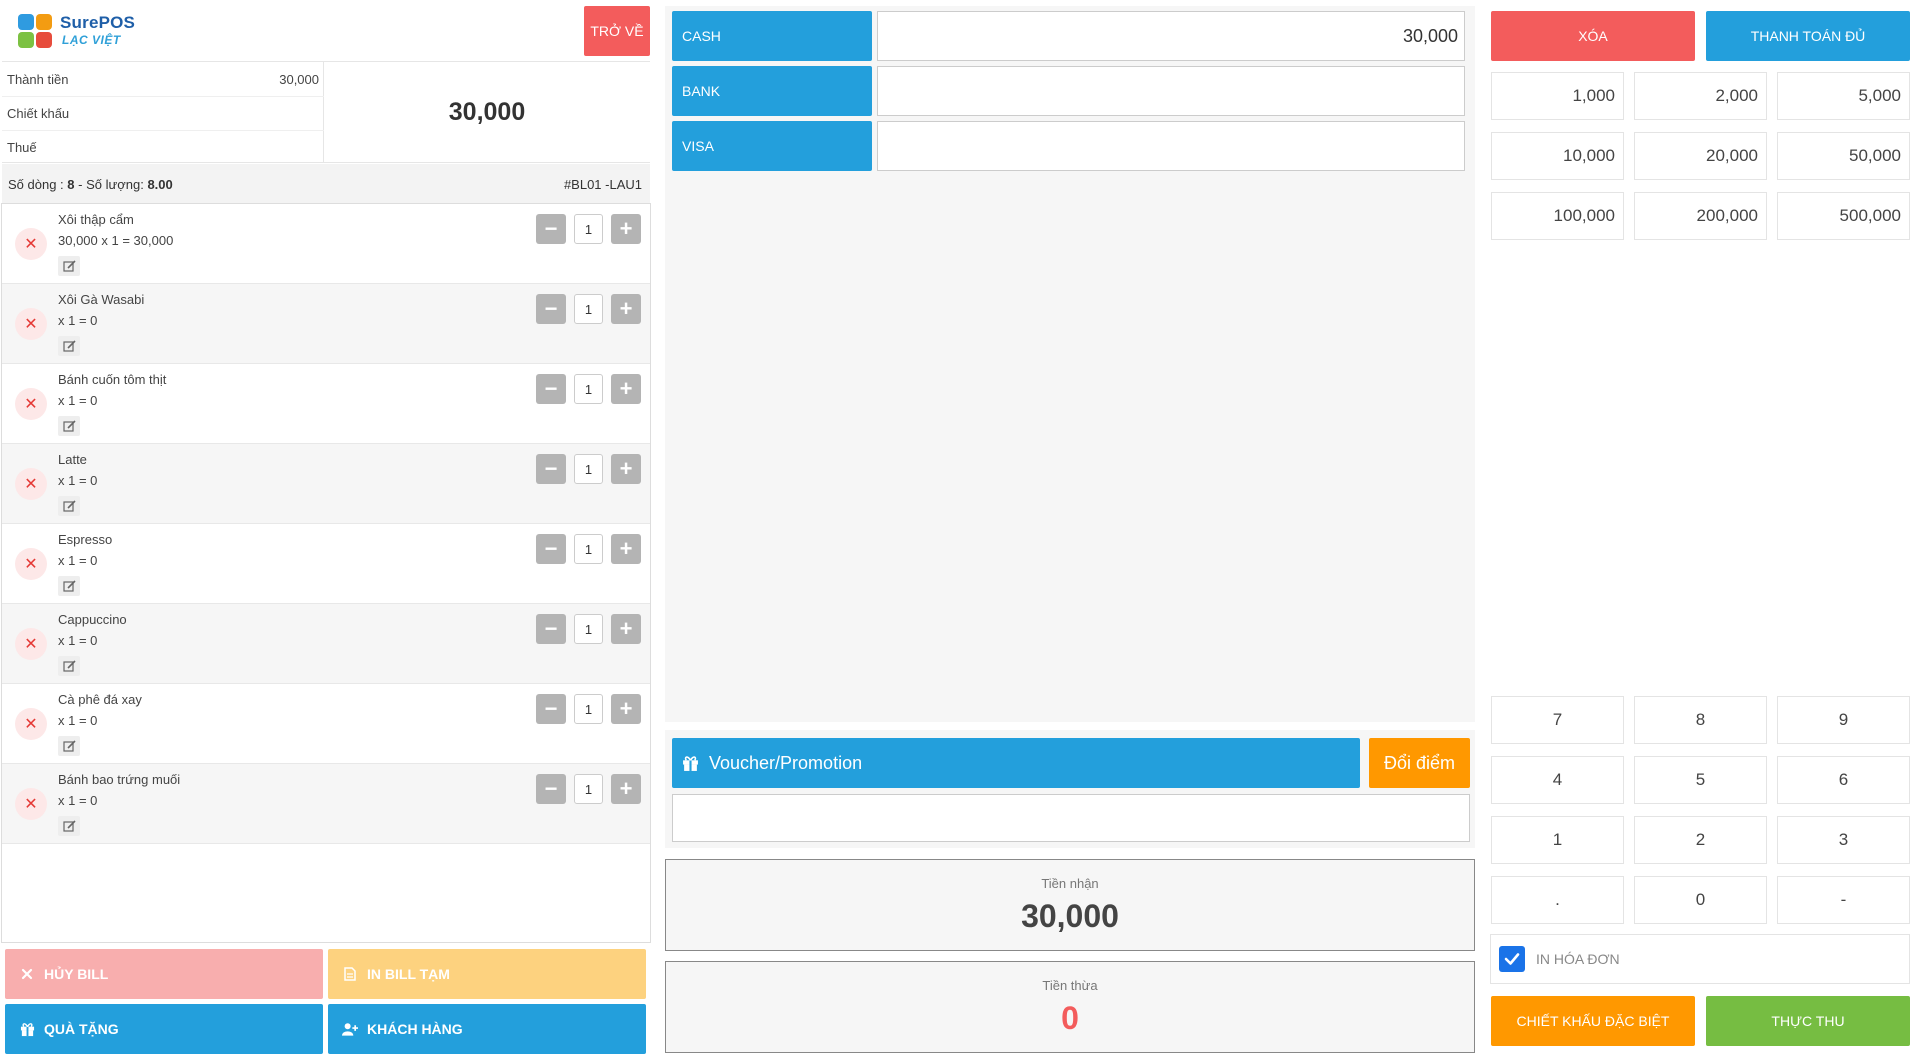 Image resolution: width=1915 pixels, height=1057 pixels. What do you see at coordinates (27, 974) in the screenshot?
I see `close-icon` at bounding box center [27, 974].